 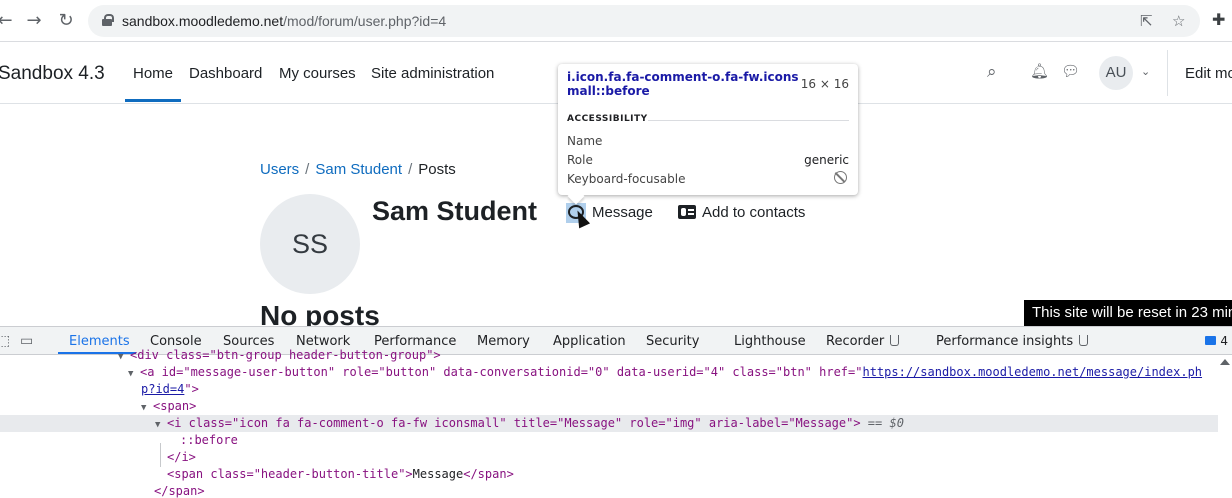 I want to click on issues-count: 4, so click(x=1224, y=341).